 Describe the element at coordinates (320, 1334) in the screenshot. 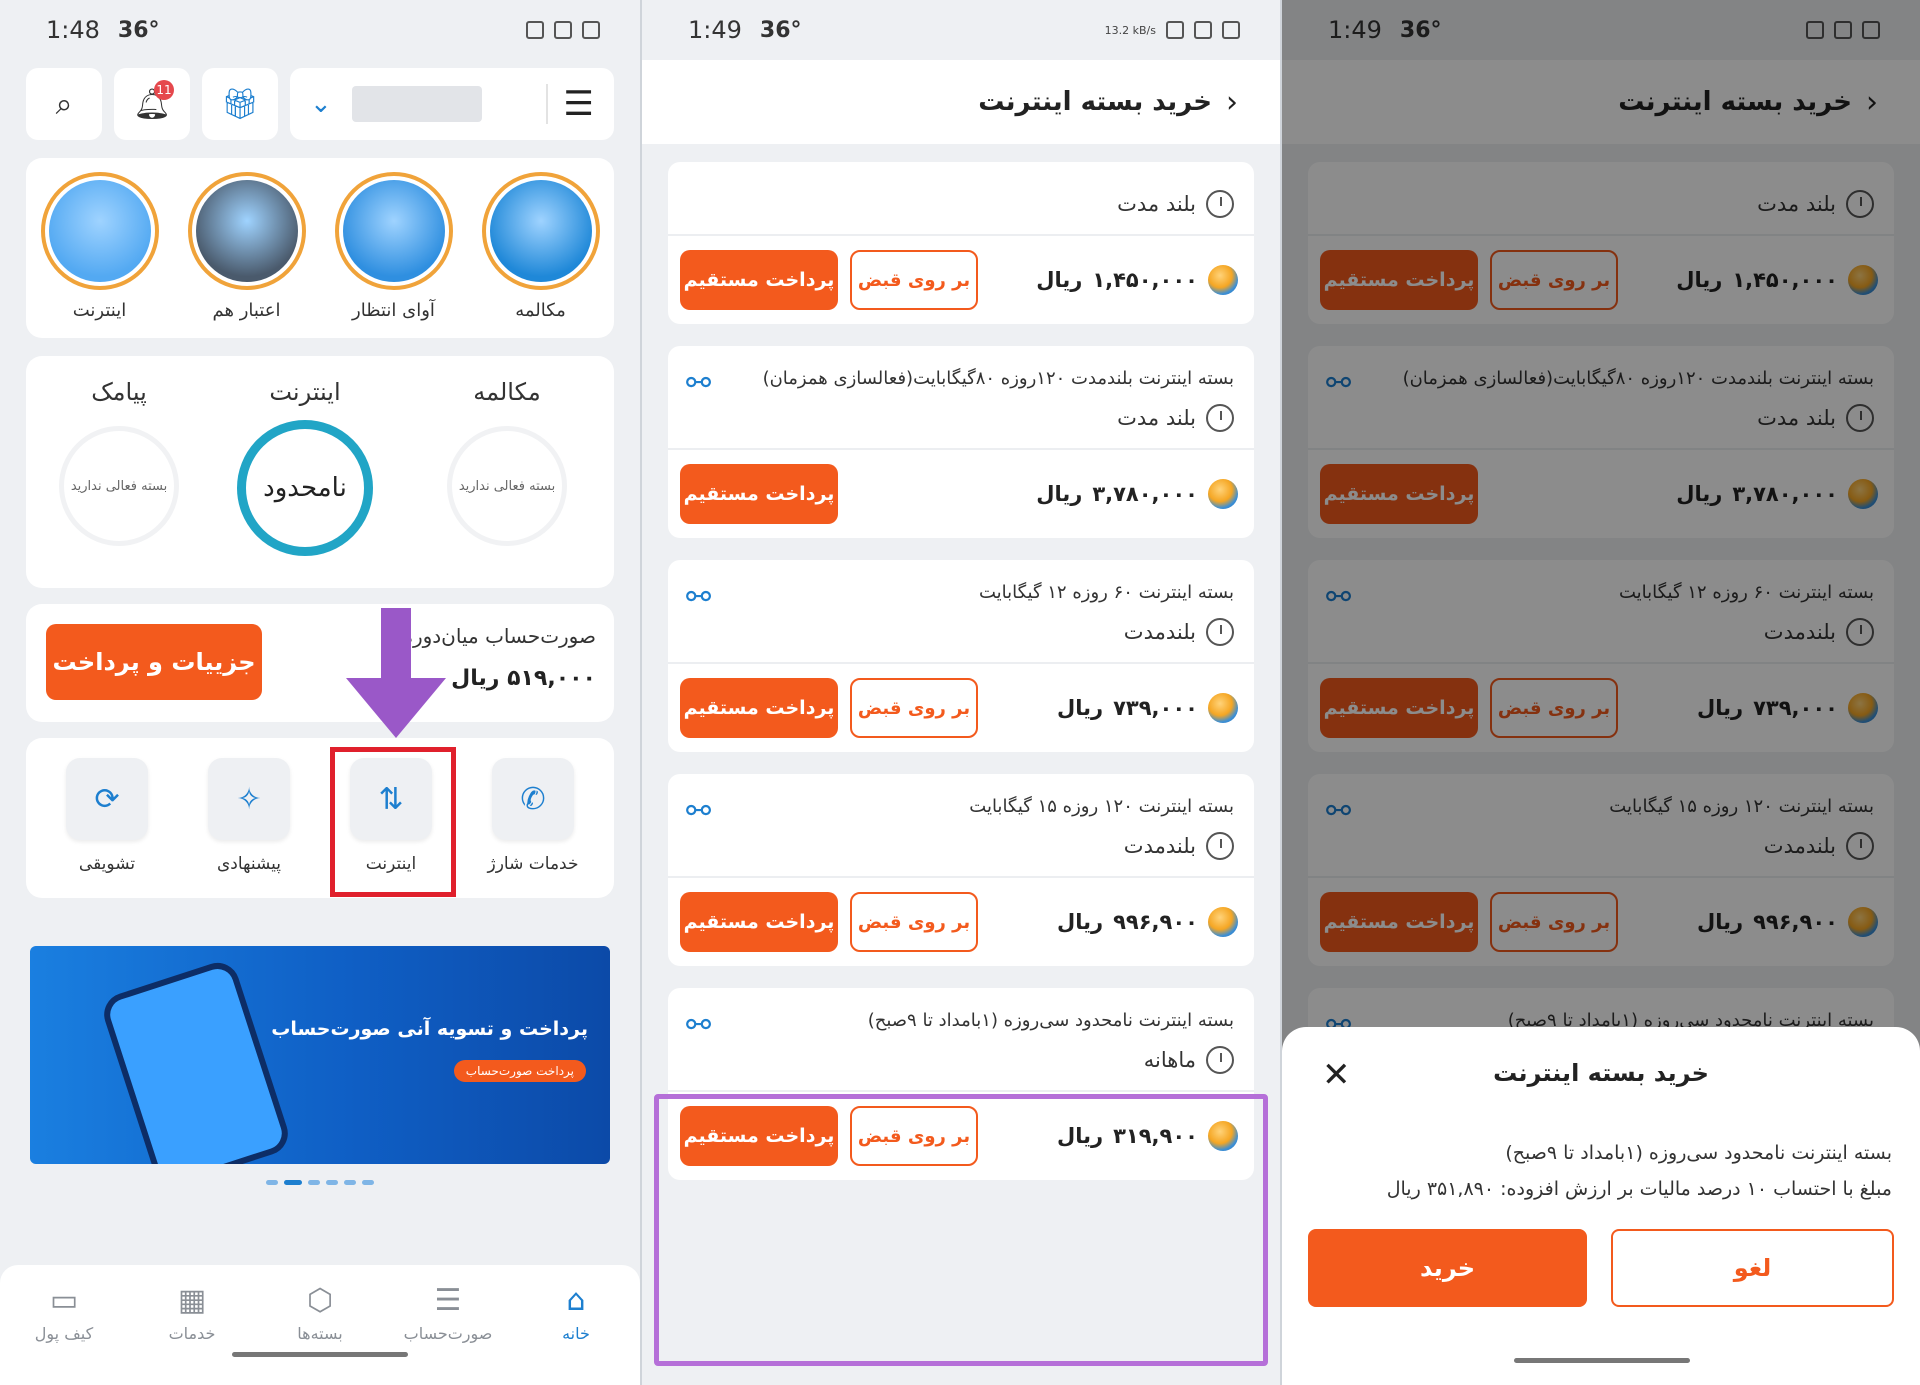

I see `nav-item: ⬡ بسته‌ها` at that location.